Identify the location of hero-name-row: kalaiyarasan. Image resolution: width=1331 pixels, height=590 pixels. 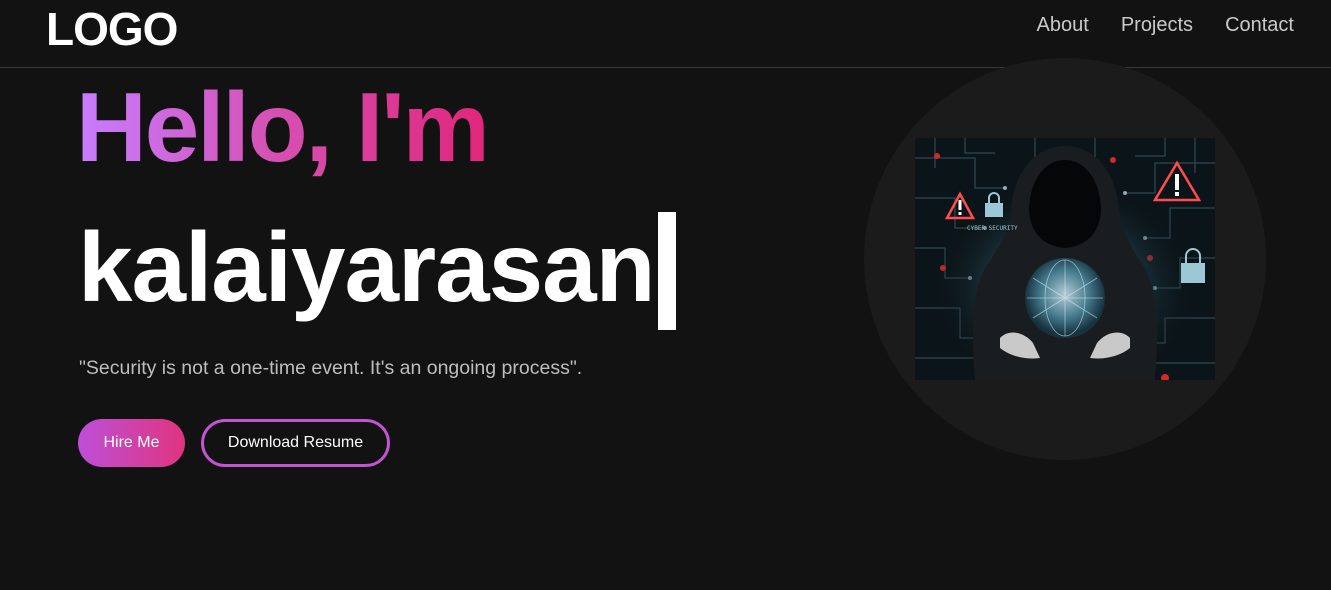
(377, 268).